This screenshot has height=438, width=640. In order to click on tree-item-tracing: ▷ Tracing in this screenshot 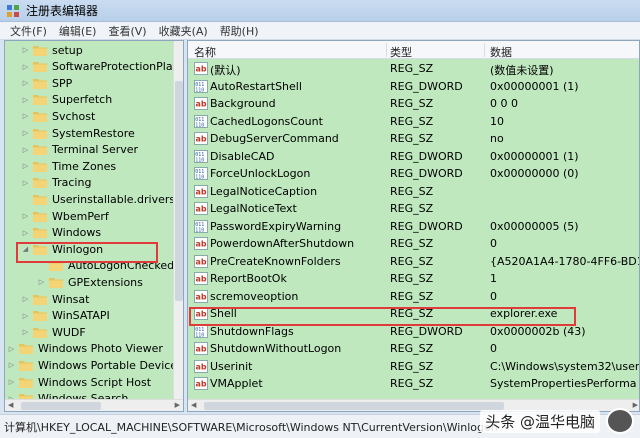, I will do `click(56, 183)`.